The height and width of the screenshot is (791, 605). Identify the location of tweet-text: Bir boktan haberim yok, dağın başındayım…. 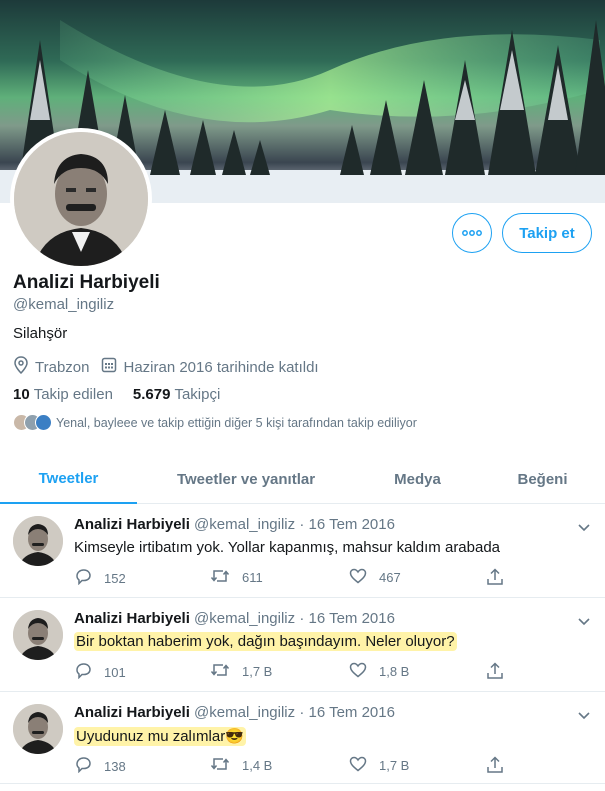
(265, 641).